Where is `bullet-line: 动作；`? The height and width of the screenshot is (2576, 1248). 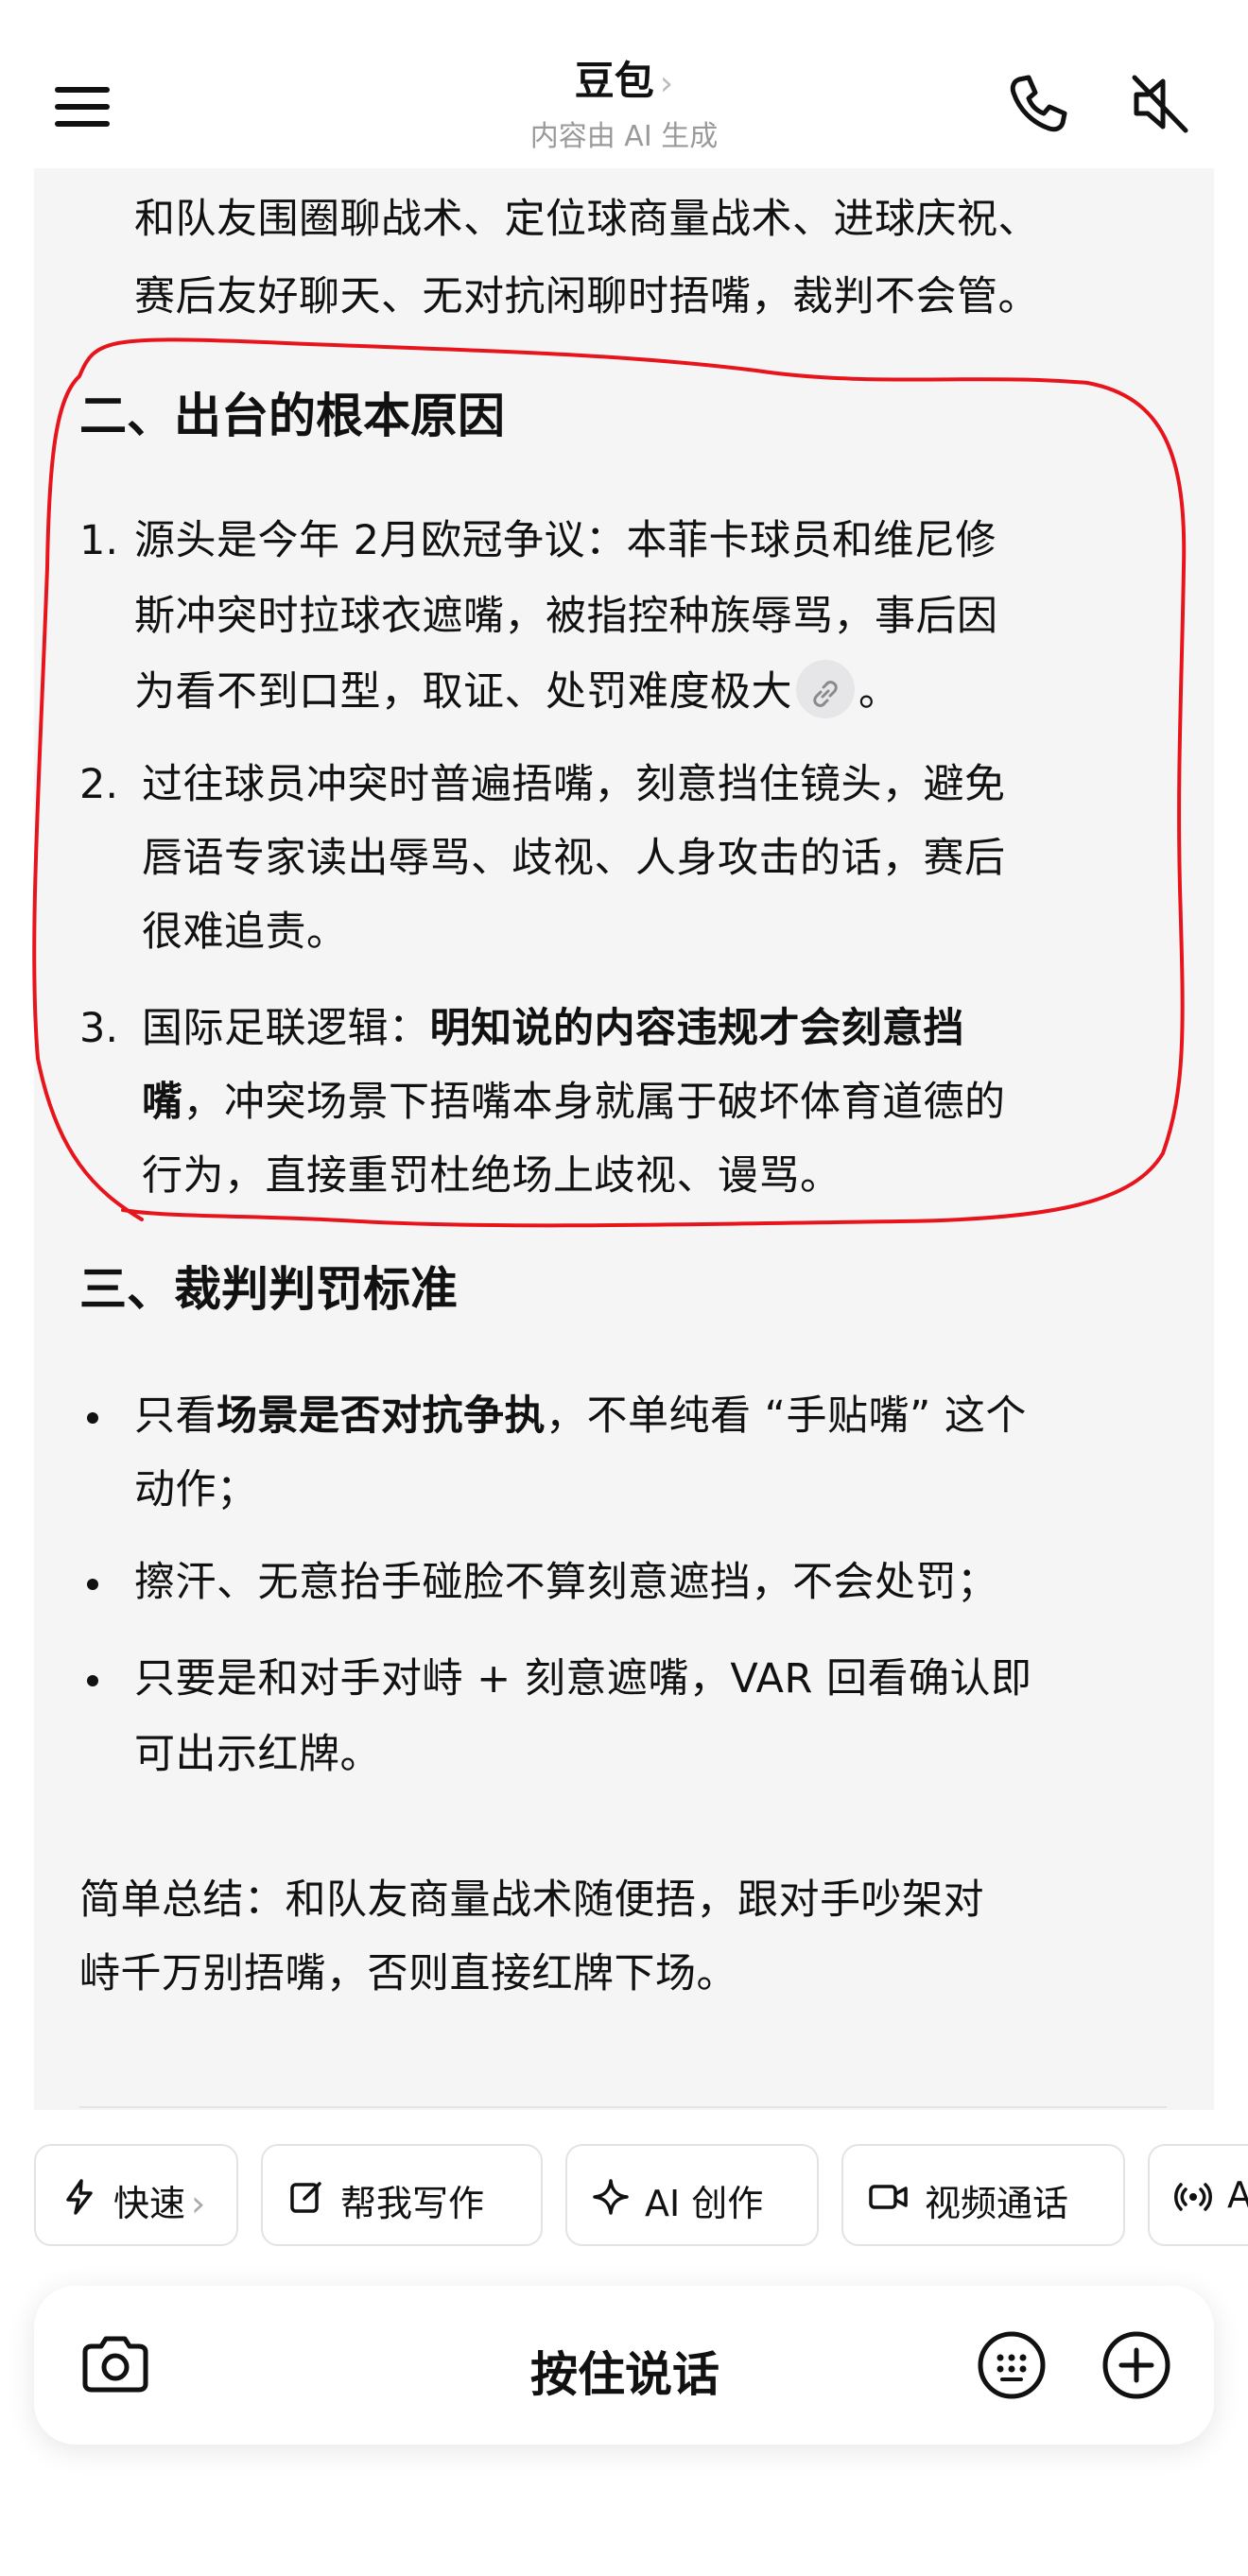 bullet-line: 动作； is located at coordinates (196, 1489).